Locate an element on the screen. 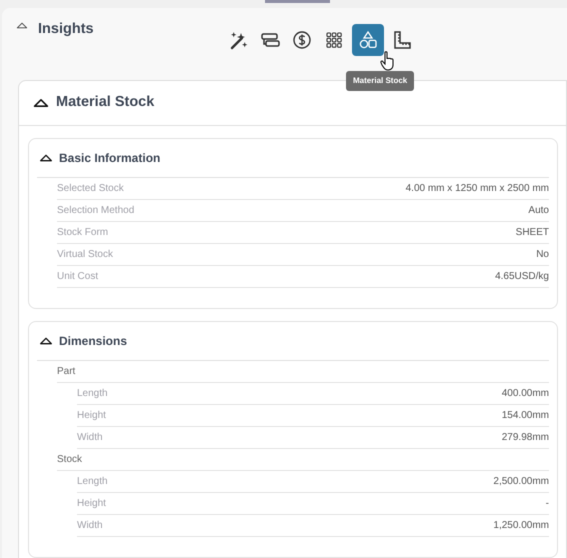 This screenshot has width=567, height=558. field-value: 154.00mm is located at coordinates (525, 416).